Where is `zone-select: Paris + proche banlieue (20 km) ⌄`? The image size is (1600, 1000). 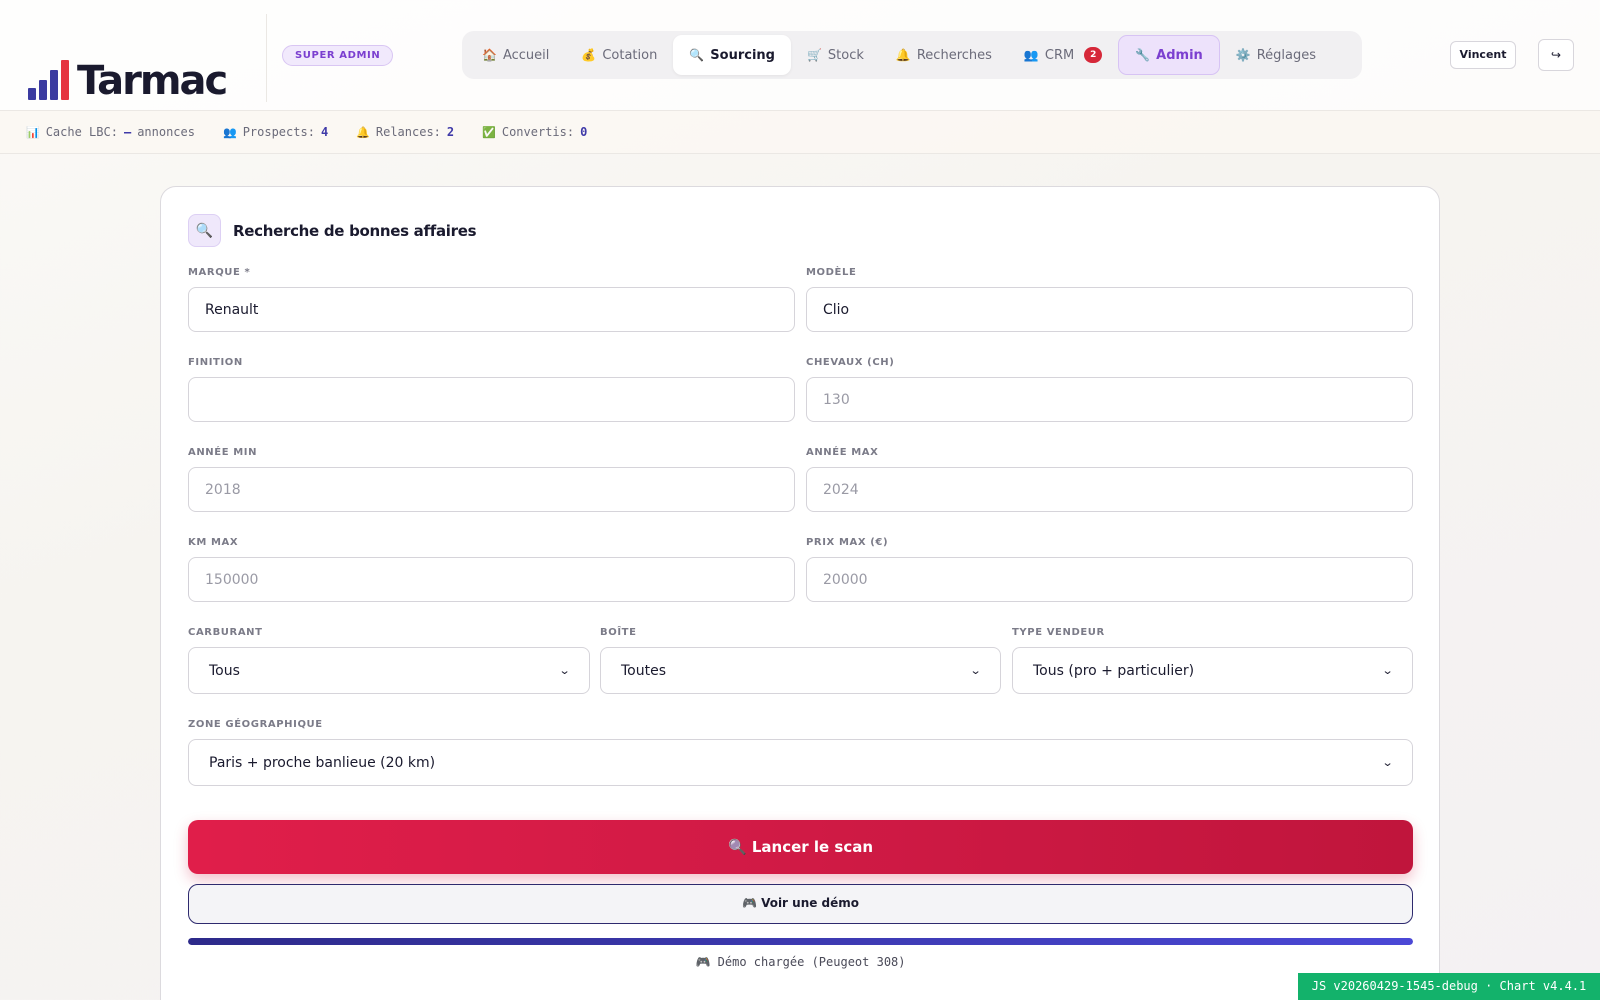 zone-select: Paris + proche banlieue (20 km) ⌄ is located at coordinates (800, 762).